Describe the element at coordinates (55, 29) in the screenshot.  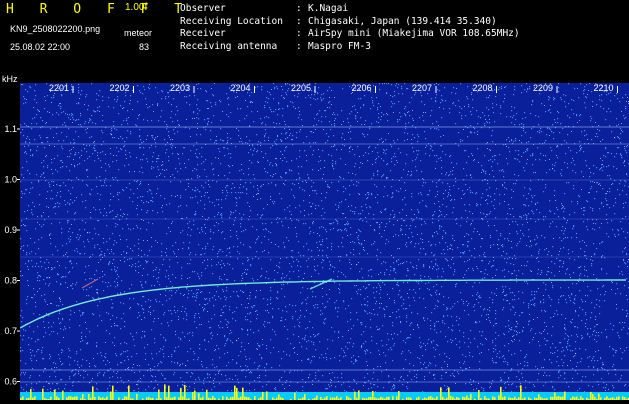
I see `file-name: KN9_2508022200.png` at that location.